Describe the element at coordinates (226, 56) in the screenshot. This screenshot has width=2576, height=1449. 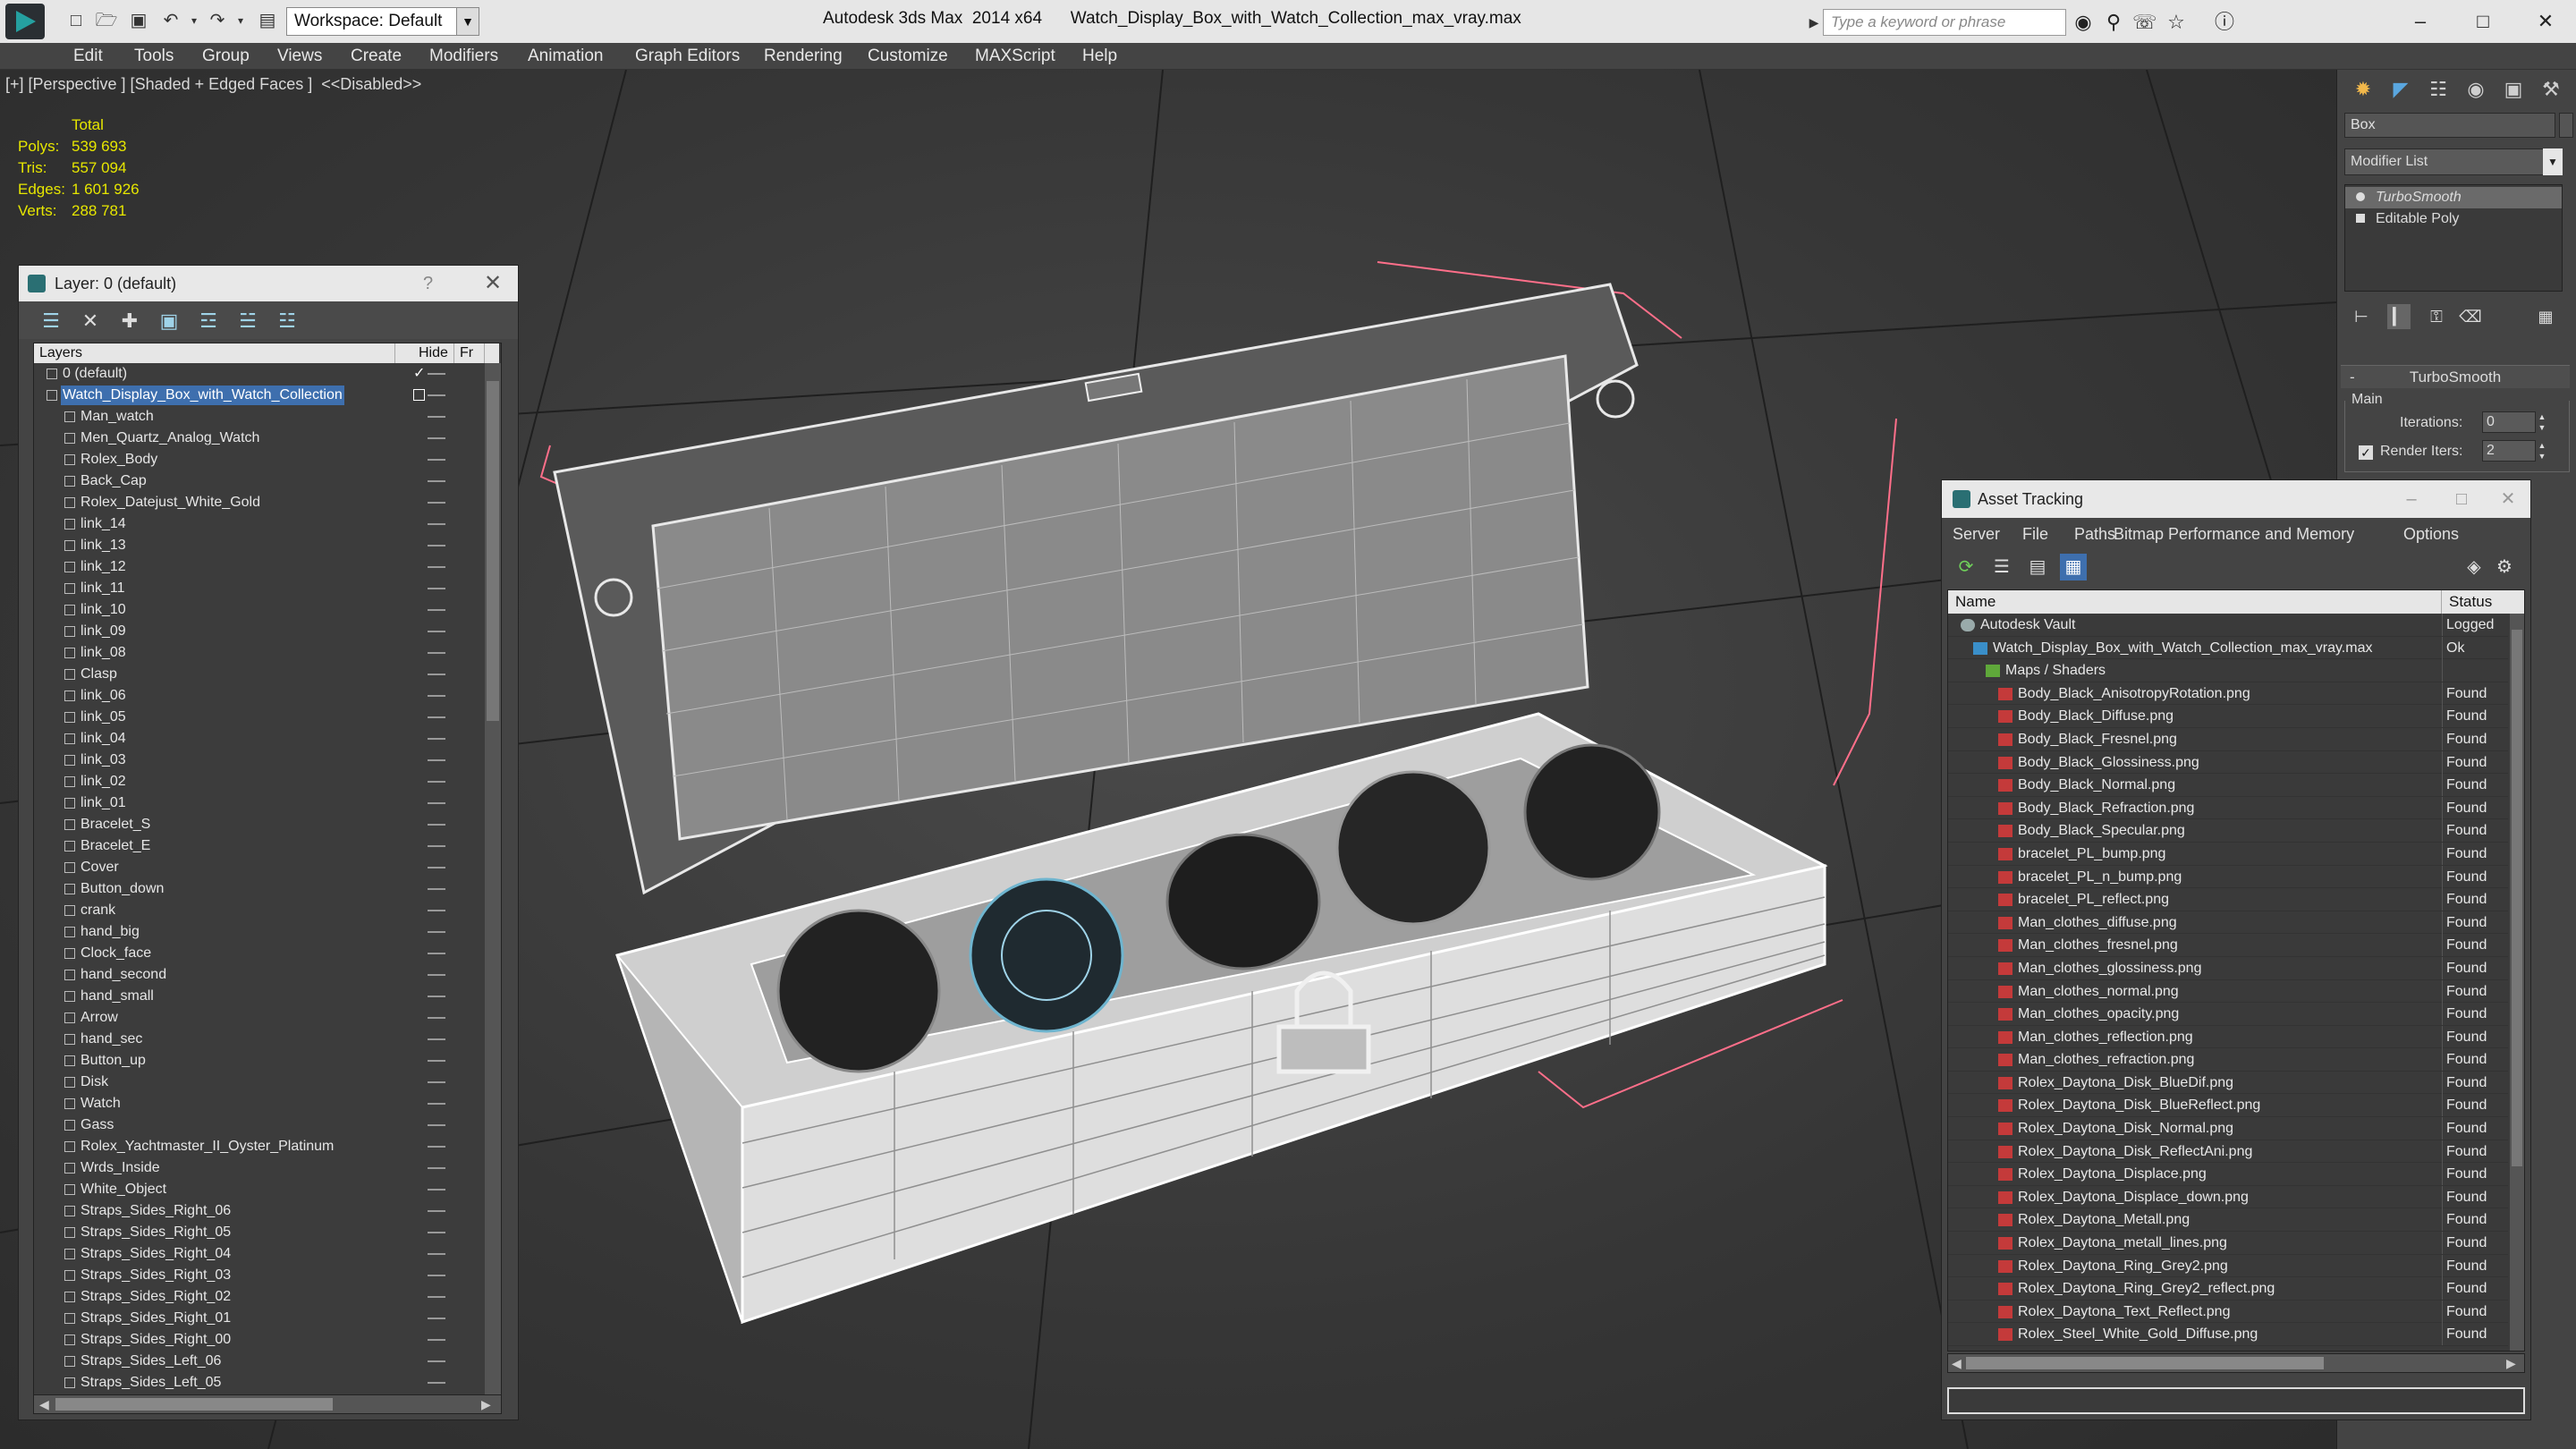
I see `menu-group: Group` at that location.